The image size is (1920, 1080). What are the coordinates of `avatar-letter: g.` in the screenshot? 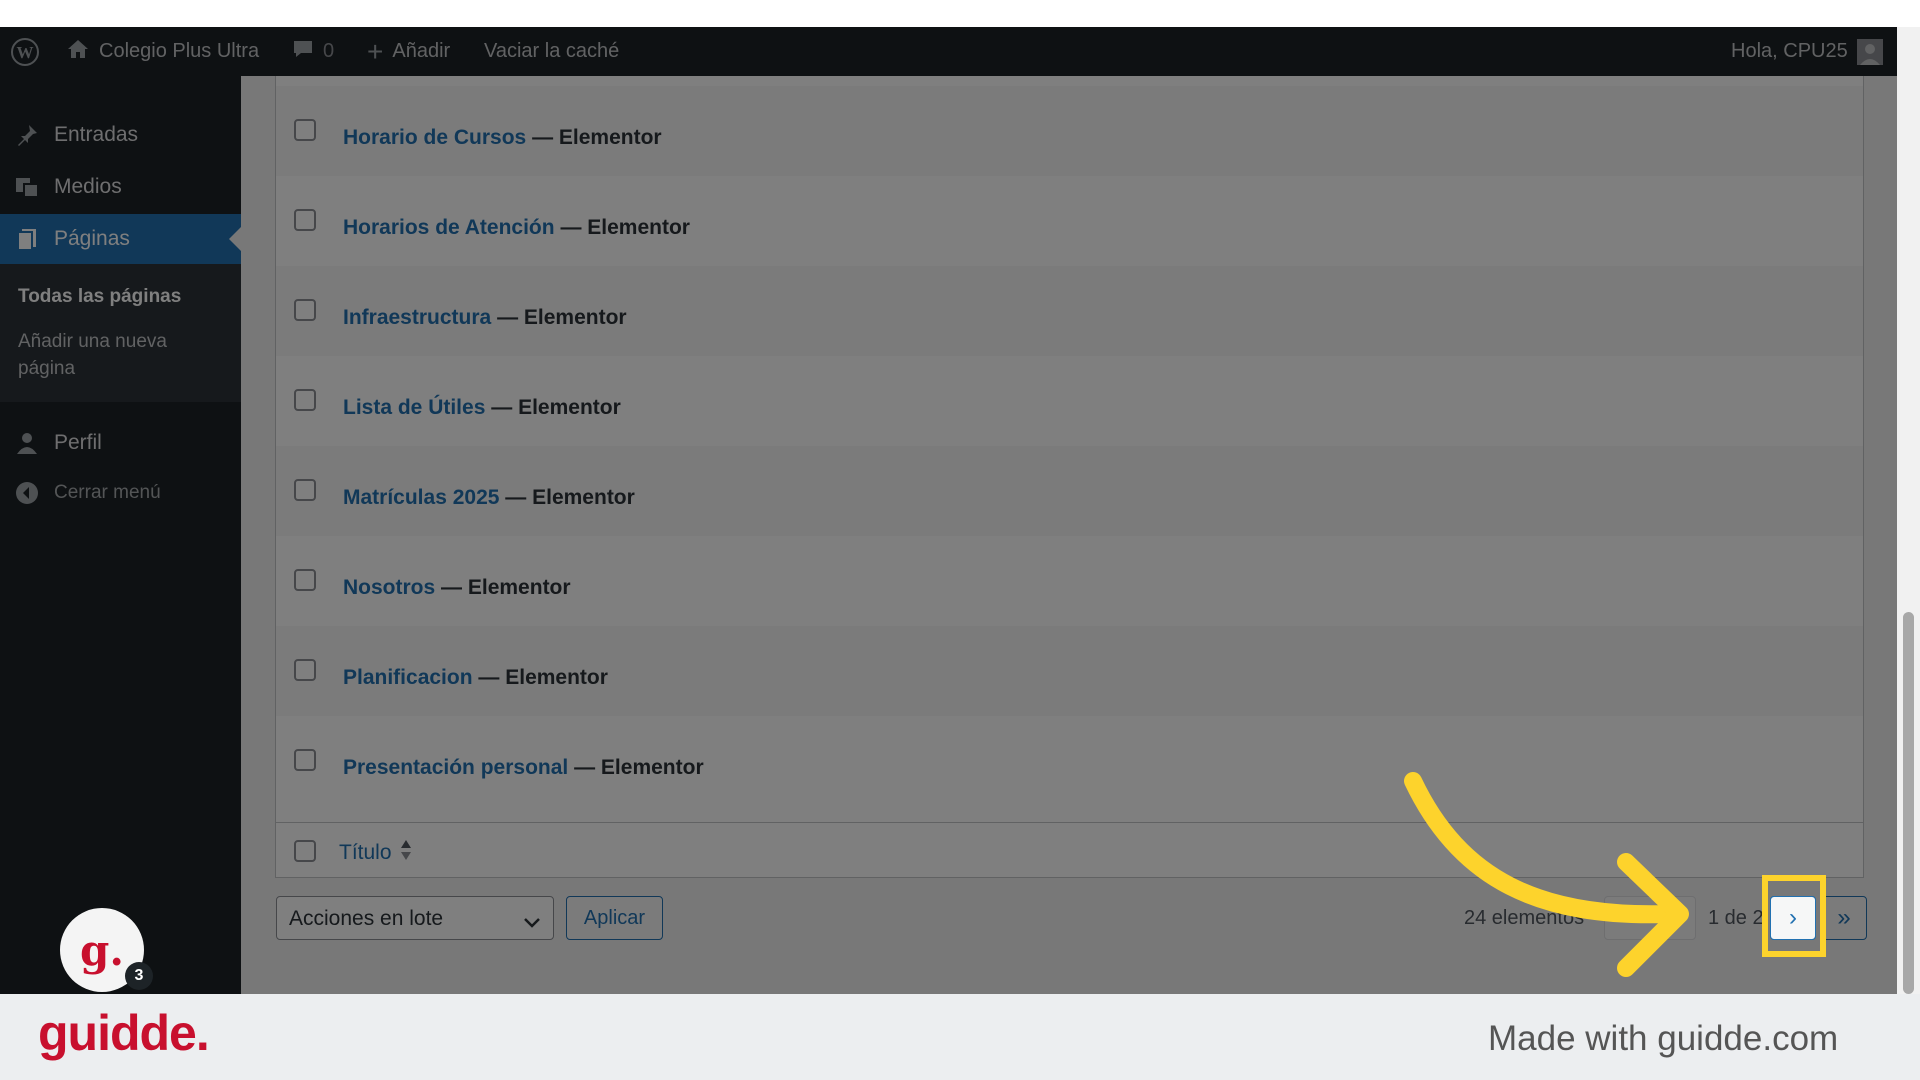 It's located at (102, 950).